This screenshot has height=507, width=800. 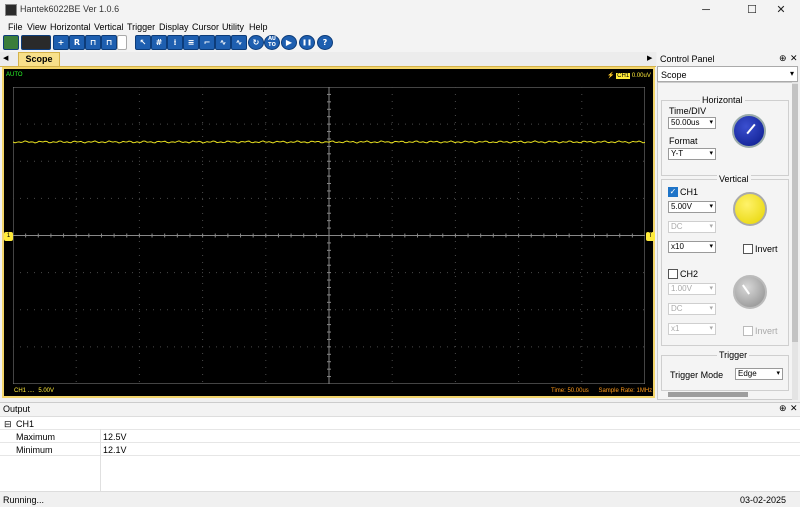 I want to click on control-panel-view-value: Scope, so click(x=674, y=75).